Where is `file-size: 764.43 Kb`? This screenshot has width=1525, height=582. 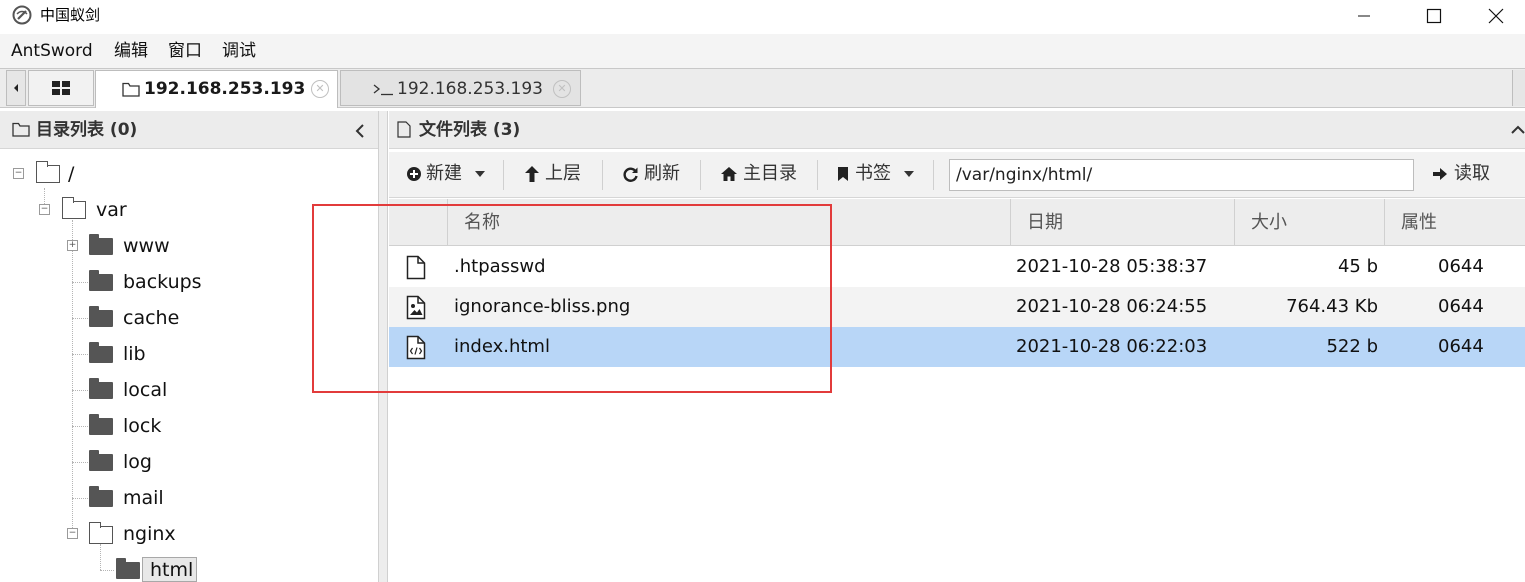
file-size: 764.43 Kb is located at coordinates (1332, 306).